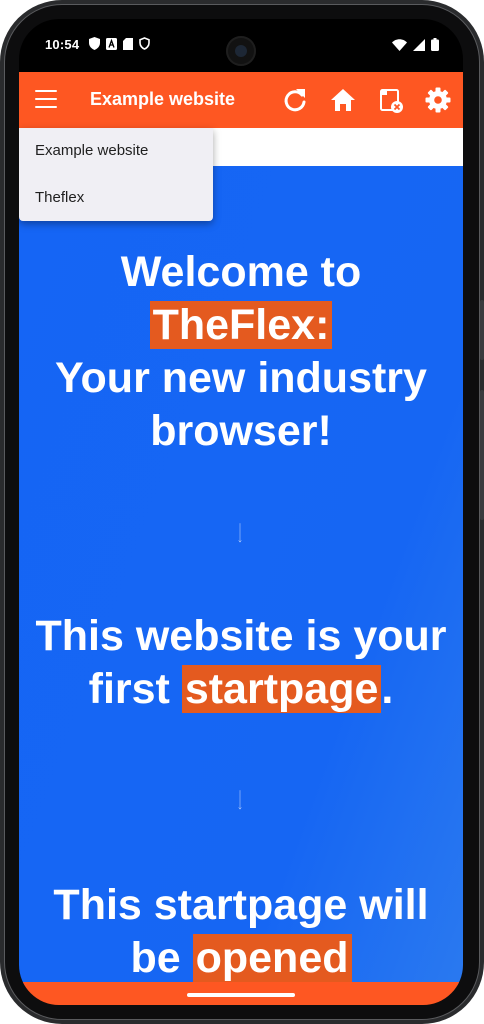  What do you see at coordinates (343, 100) in the screenshot?
I see `home-icon` at bounding box center [343, 100].